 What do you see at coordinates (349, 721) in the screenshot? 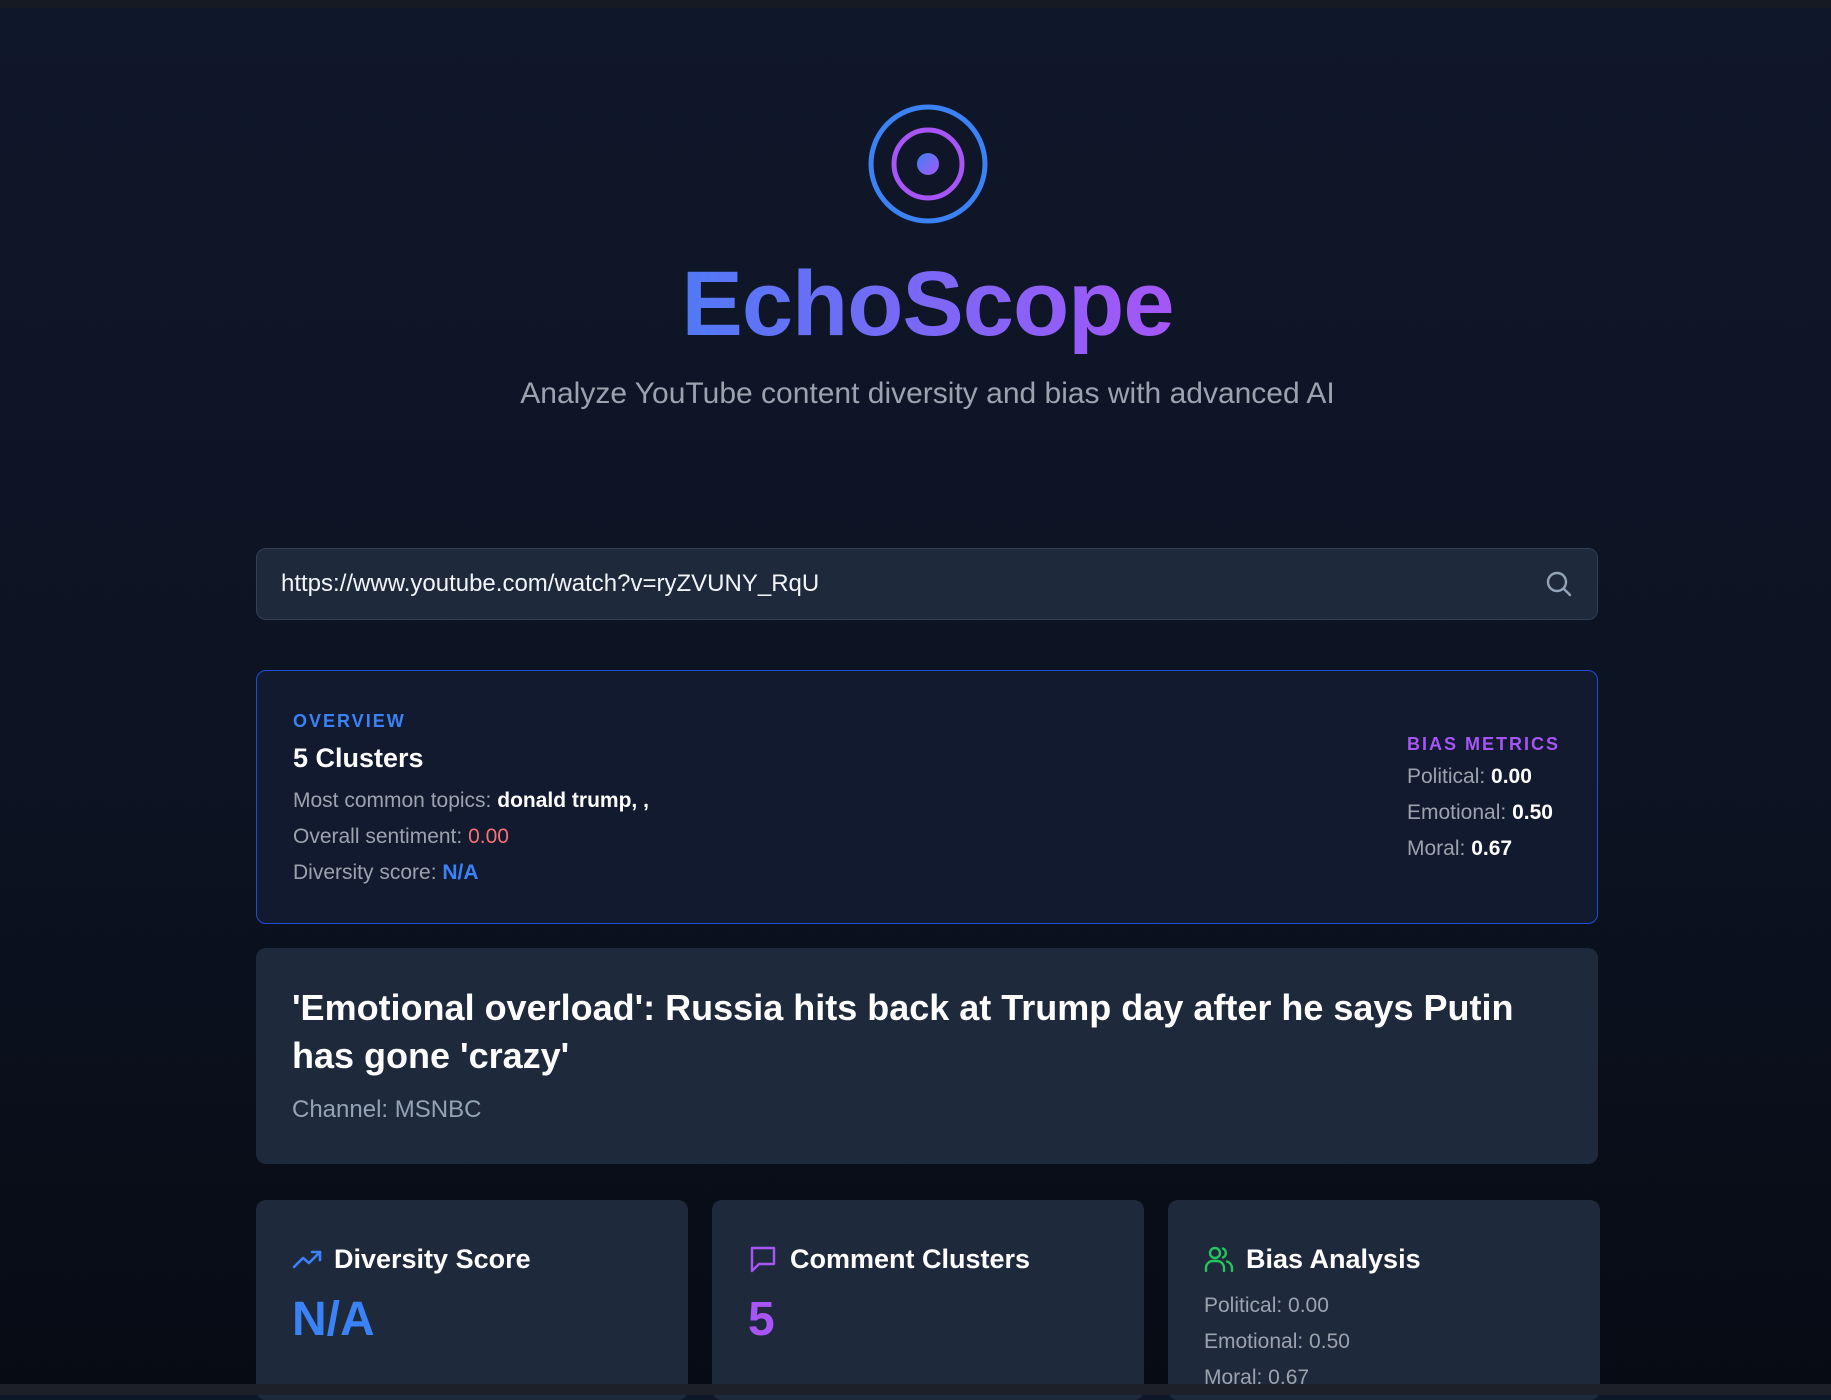
I see `overview-label: OVERVIEW` at bounding box center [349, 721].